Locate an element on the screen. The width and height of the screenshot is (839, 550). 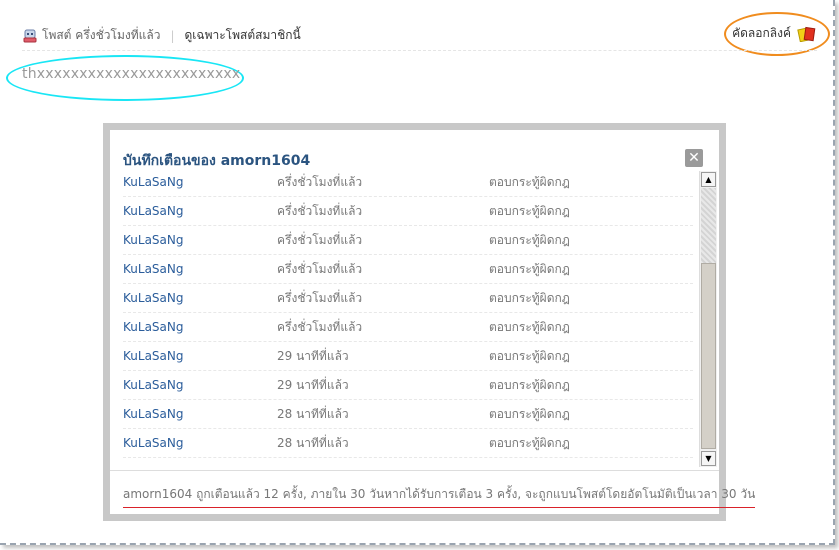
list-scrollbar: ▲ ▼ is located at coordinates (708, 319).